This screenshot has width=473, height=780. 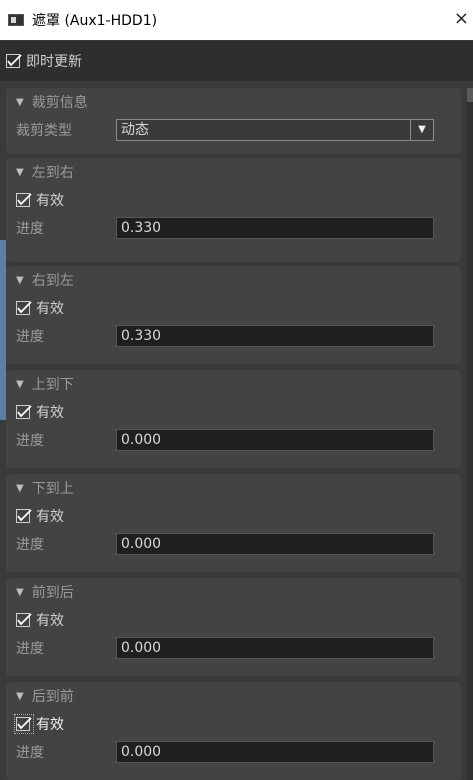 What do you see at coordinates (52, 173) in the screenshot?
I see `section-title: 左到右` at bounding box center [52, 173].